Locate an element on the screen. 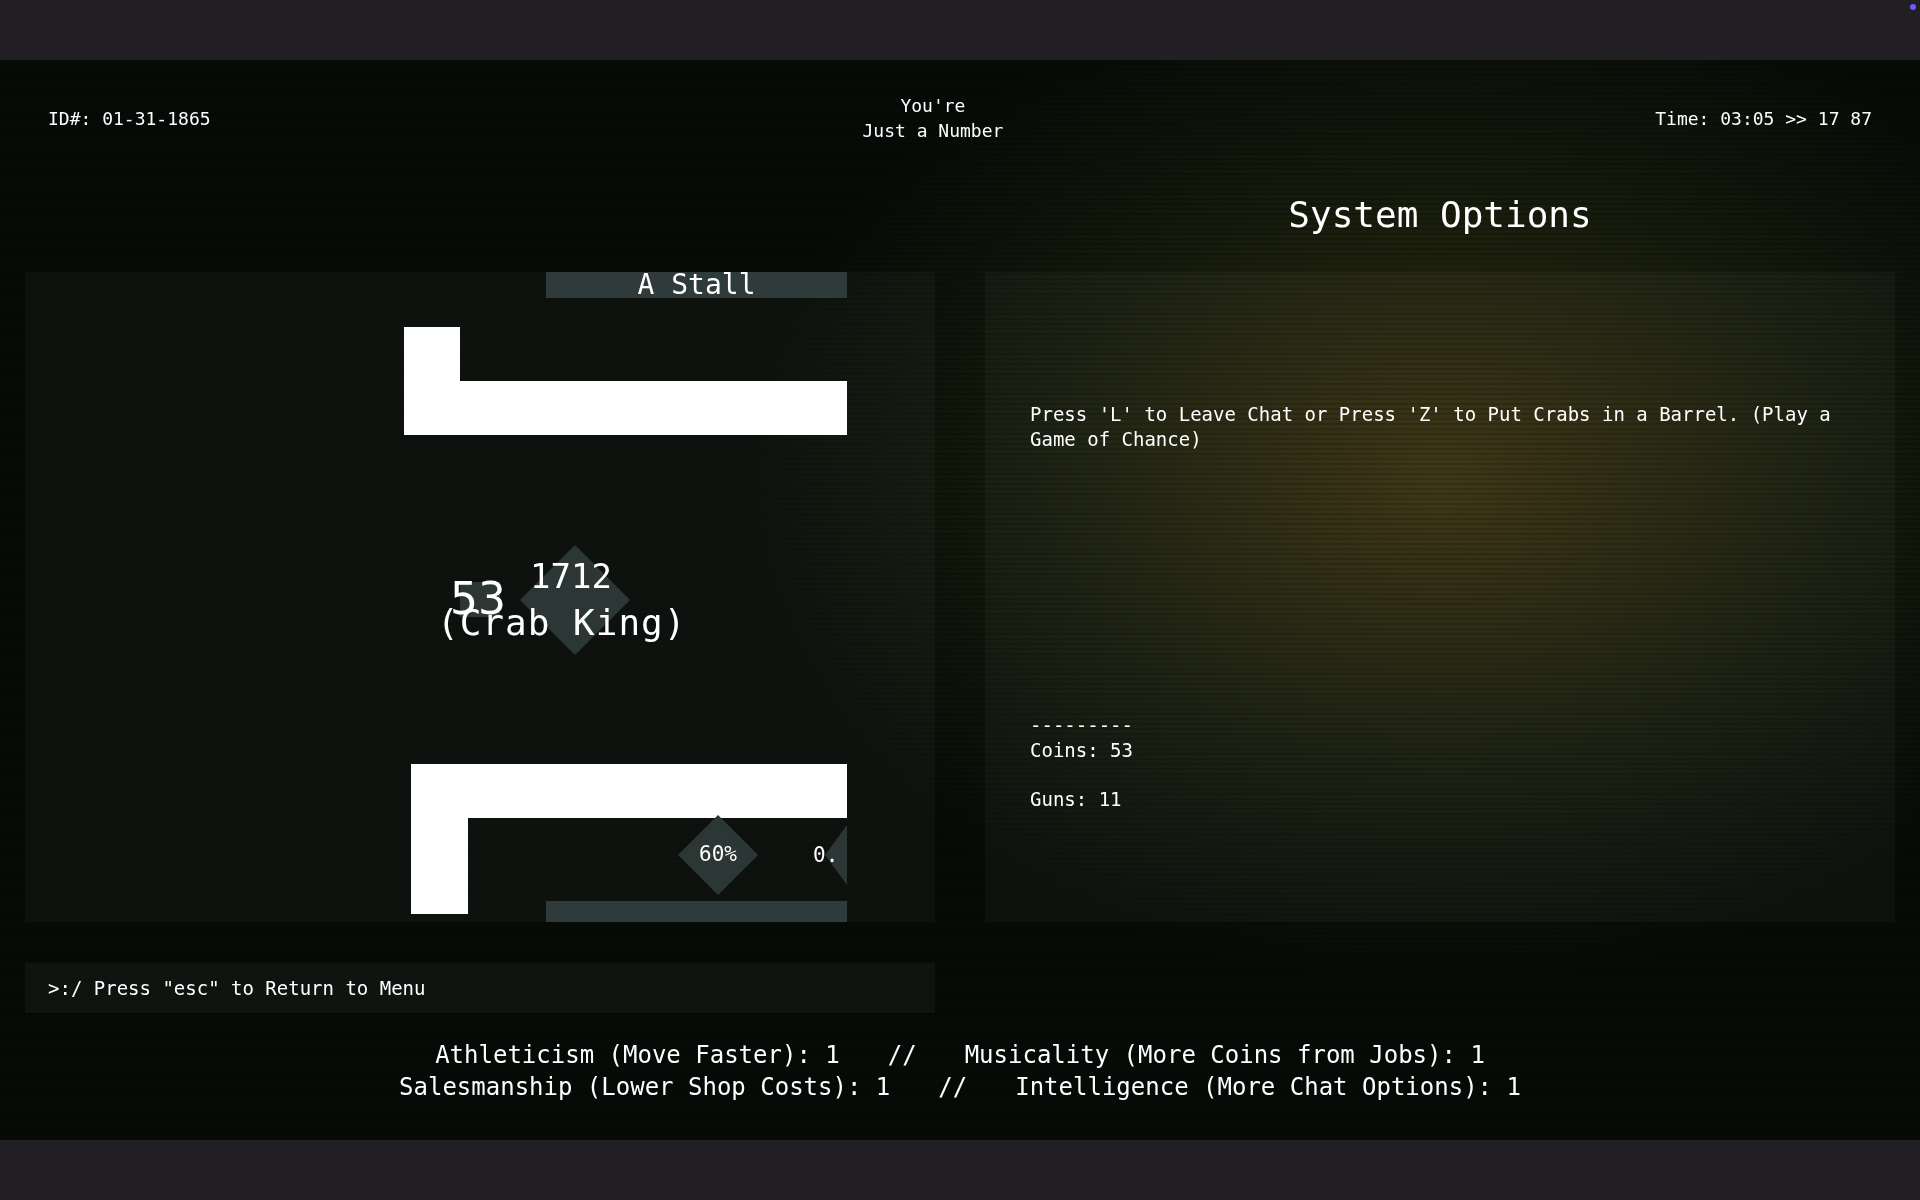  command-prompt: >:/ Press "esc" to Return to Menu is located at coordinates (480, 988).